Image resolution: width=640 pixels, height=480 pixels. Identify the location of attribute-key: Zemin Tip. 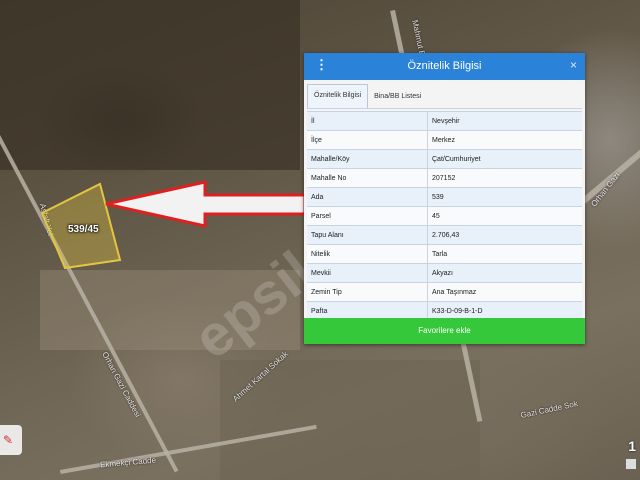
(367, 292).